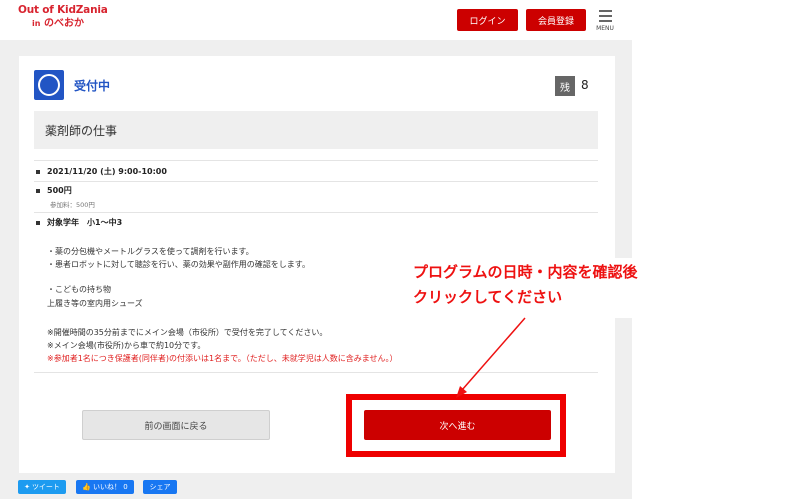 The height and width of the screenshot is (499, 788). Describe the element at coordinates (45, 487) in the screenshot. I see `tweet-label: ツイート` at that location.